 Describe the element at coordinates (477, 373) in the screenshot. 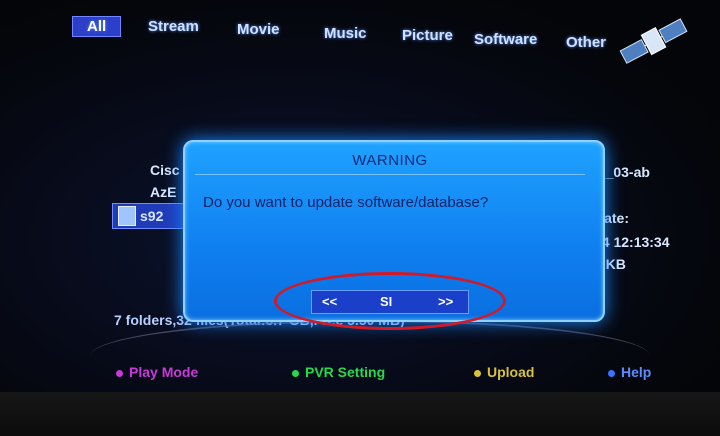

I see `yellow-dot-icon` at that location.